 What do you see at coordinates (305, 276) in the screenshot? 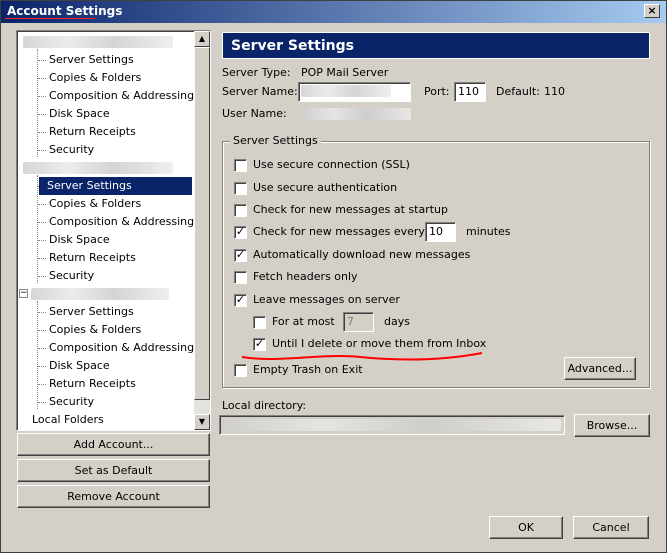
I see `fetch-headers-label: Fetch headers only` at bounding box center [305, 276].